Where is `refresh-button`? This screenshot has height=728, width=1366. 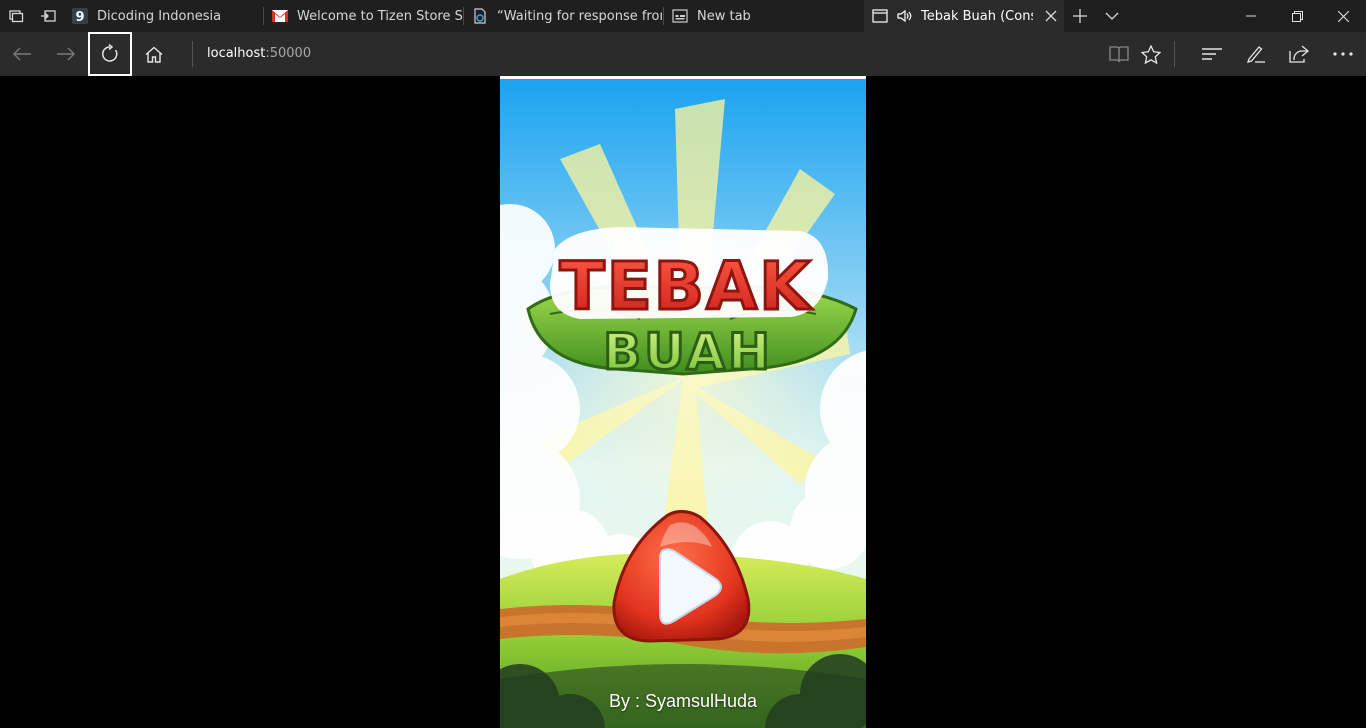
refresh-button is located at coordinates (110, 54).